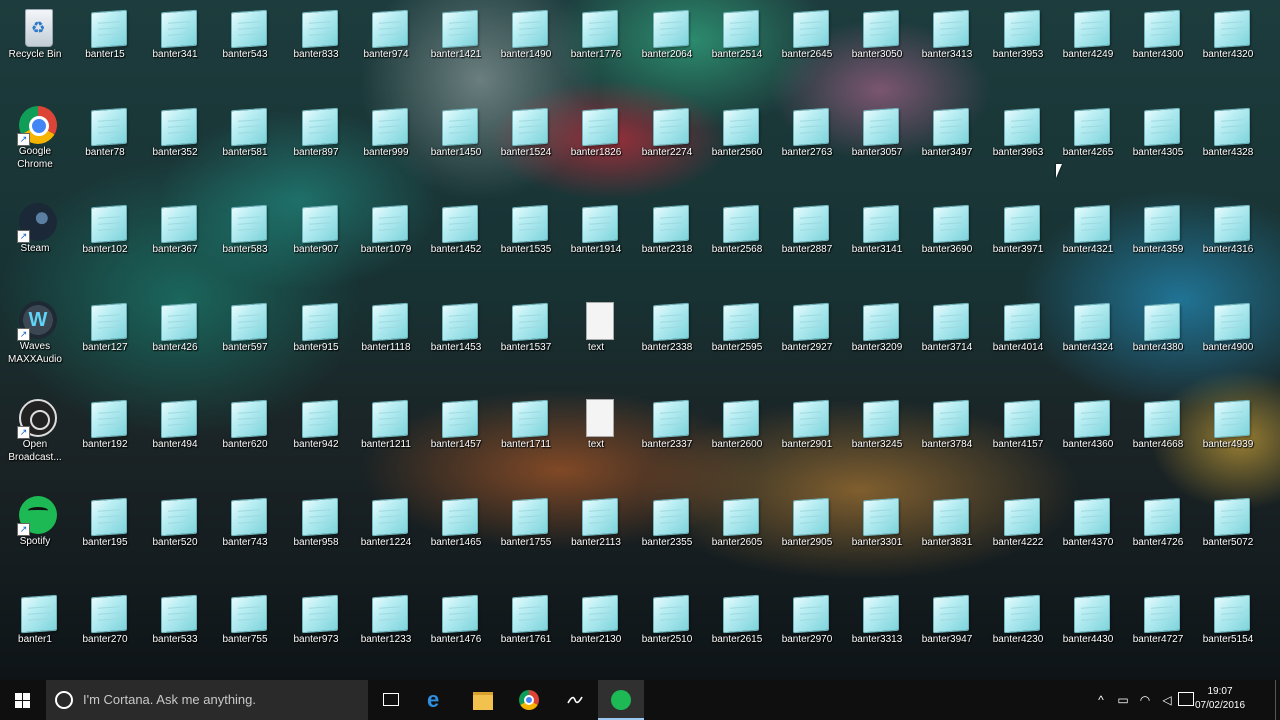 The width and height of the screenshot is (1280, 720). What do you see at coordinates (245, 633) in the screenshot?
I see `desktop-file-icon: banter755` at bounding box center [245, 633].